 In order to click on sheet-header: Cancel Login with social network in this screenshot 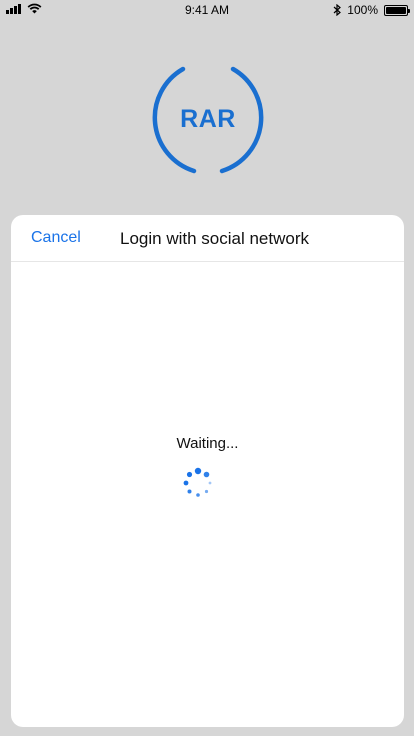, I will do `click(207, 238)`.